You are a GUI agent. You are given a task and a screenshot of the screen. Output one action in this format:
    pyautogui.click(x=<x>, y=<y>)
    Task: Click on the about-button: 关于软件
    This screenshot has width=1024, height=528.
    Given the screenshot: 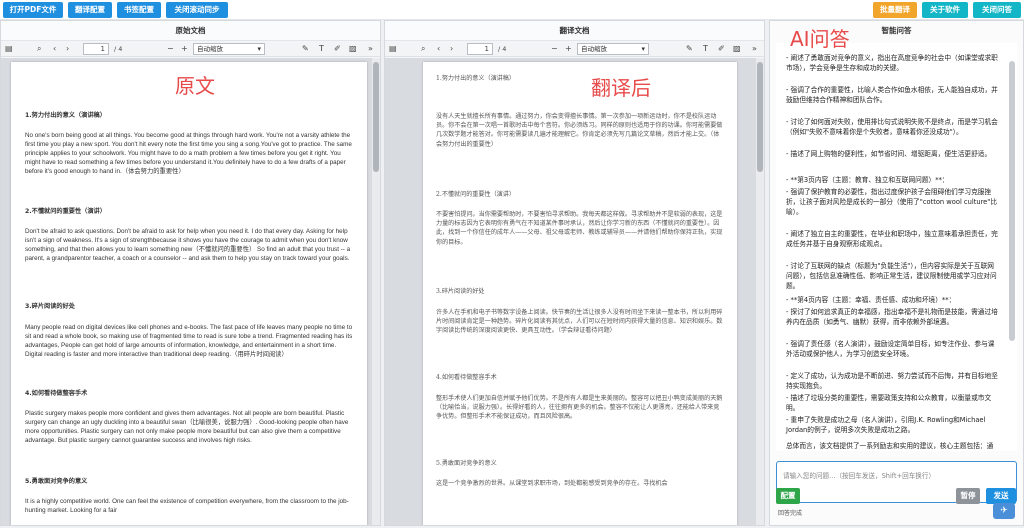 What is the action you would take?
    pyautogui.click(x=945, y=10)
    